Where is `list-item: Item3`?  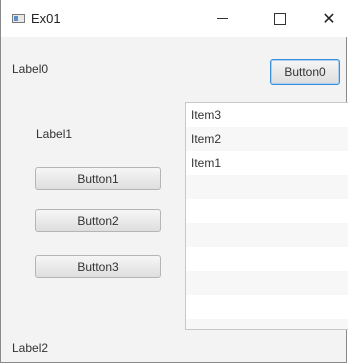 list-item: Item3 is located at coordinates (267, 115).